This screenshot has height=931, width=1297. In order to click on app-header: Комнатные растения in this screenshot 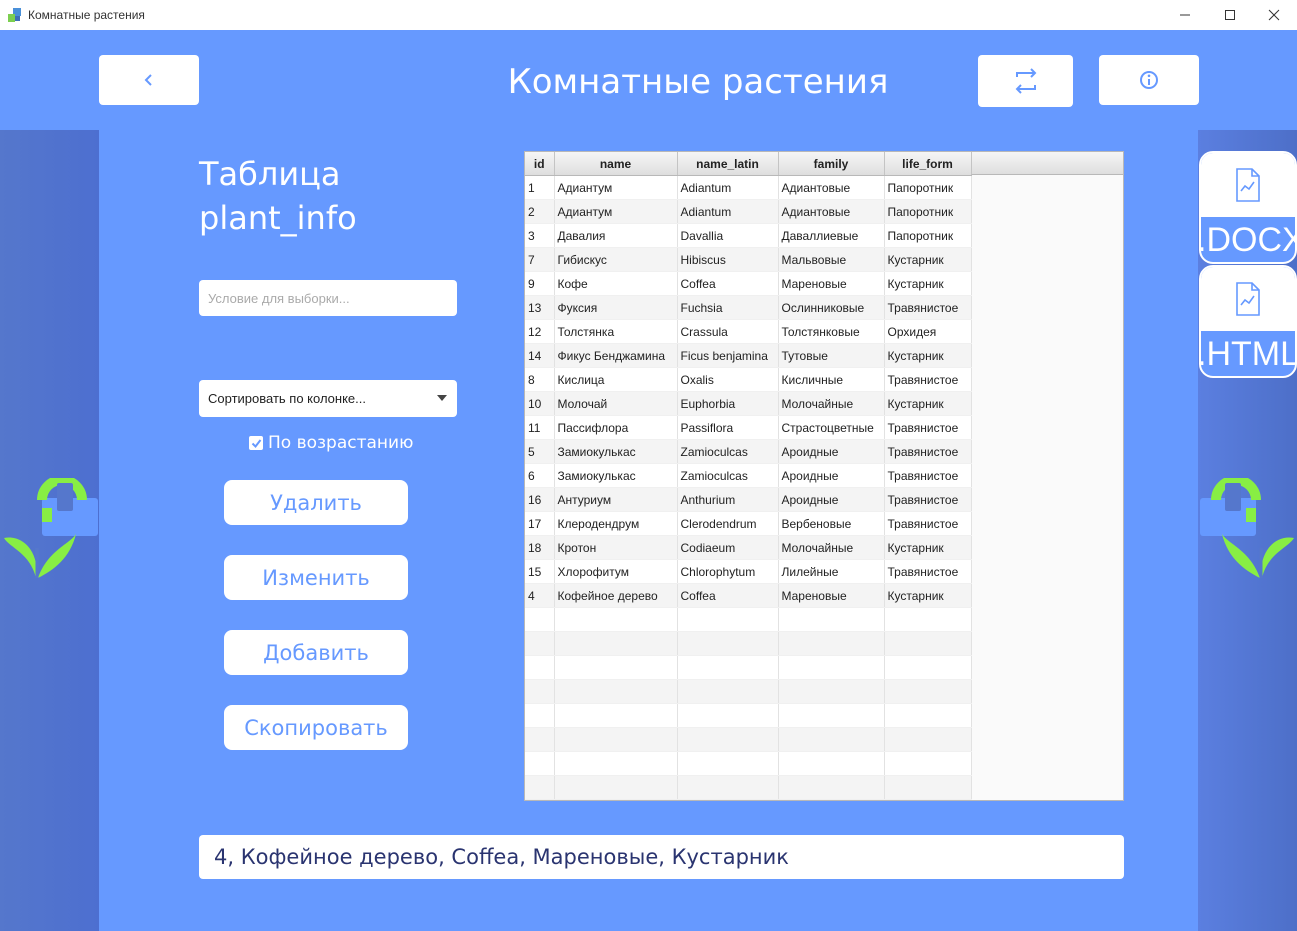, I will do `click(648, 80)`.